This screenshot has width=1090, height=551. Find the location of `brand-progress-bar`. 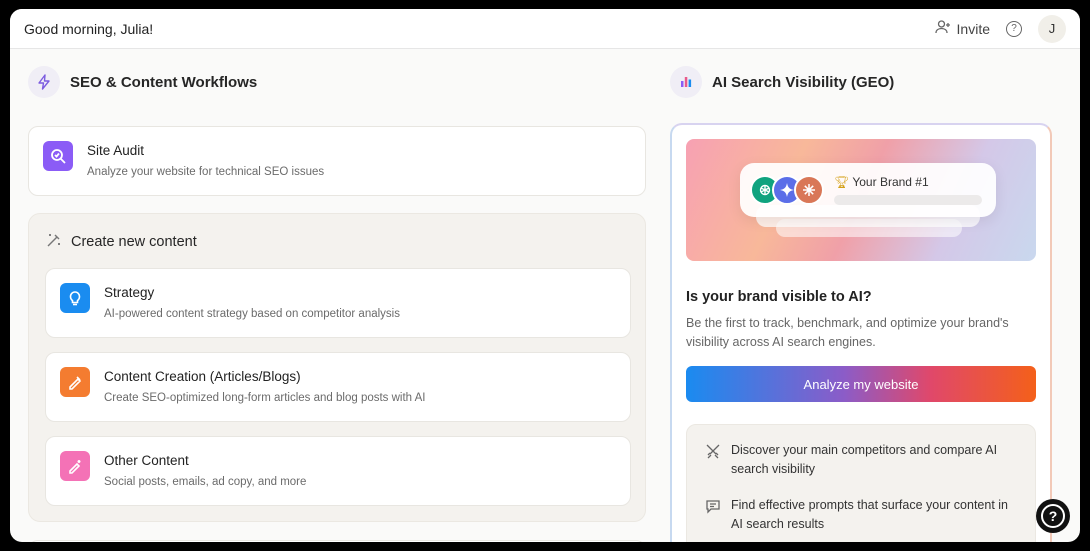

brand-progress-bar is located at coordinates (908, 200).